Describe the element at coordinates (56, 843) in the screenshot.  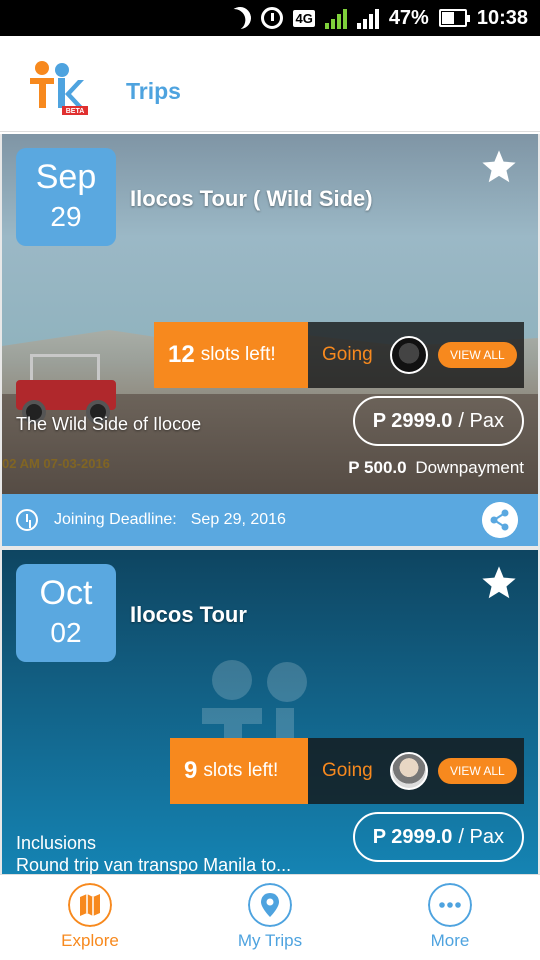
I see `inclusions-title: Inclusions` at that location.